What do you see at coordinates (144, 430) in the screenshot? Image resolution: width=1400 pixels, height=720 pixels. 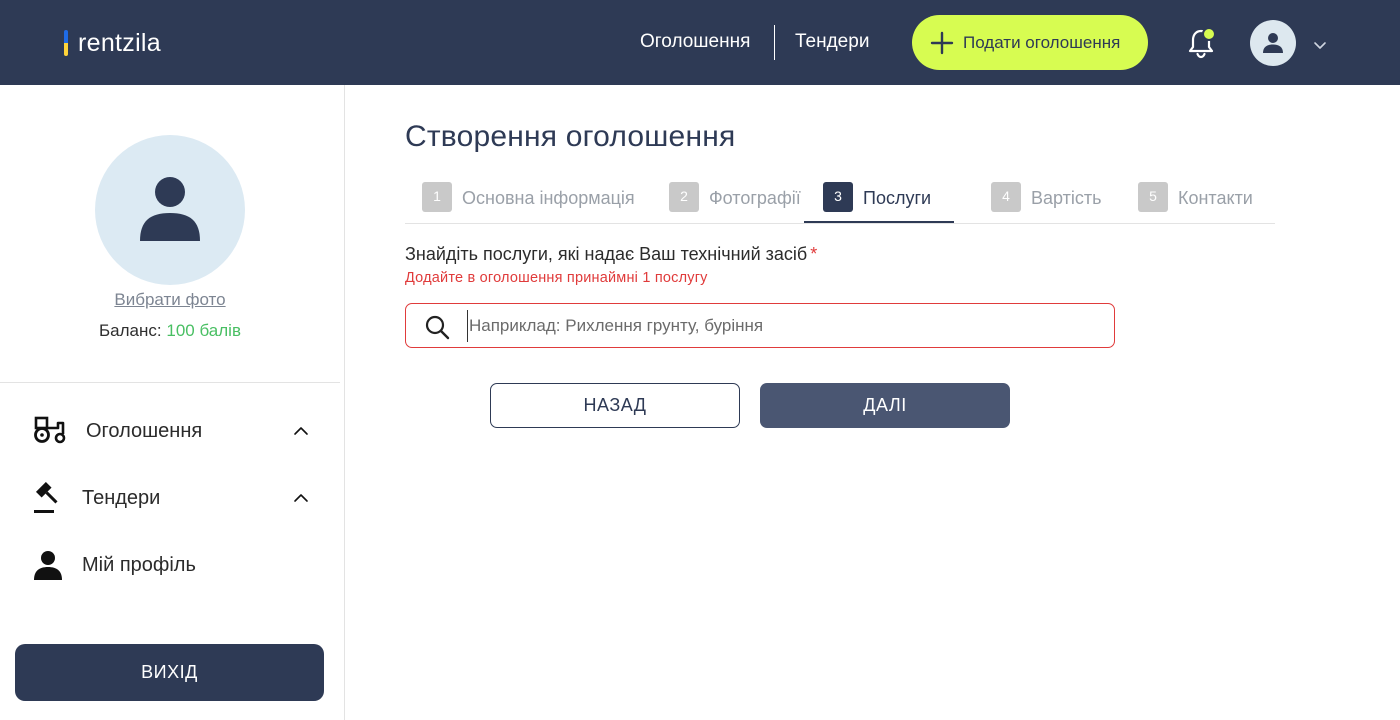 I see `sidebar-item-label: Оголошення` at bounding box center [144, 430].